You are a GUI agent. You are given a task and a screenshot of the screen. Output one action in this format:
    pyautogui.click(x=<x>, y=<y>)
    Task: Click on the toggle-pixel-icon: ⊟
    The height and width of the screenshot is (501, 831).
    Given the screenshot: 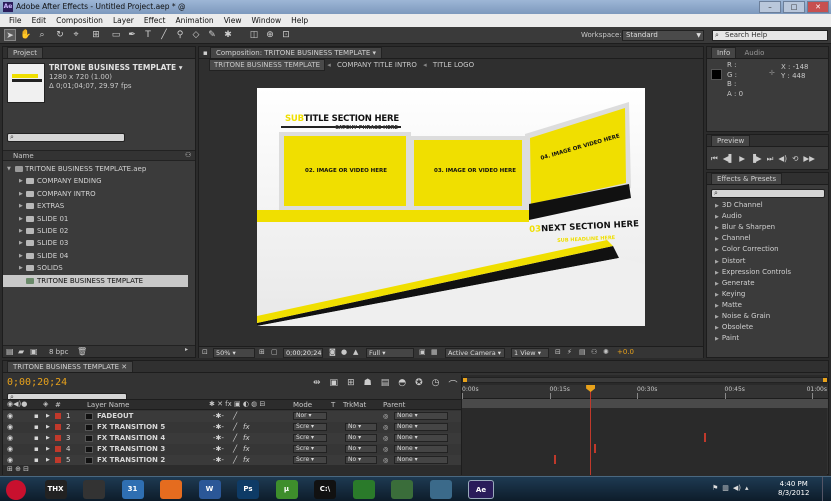 What is the action you would take?
    pyautogui.click(x=558, y=352)
    